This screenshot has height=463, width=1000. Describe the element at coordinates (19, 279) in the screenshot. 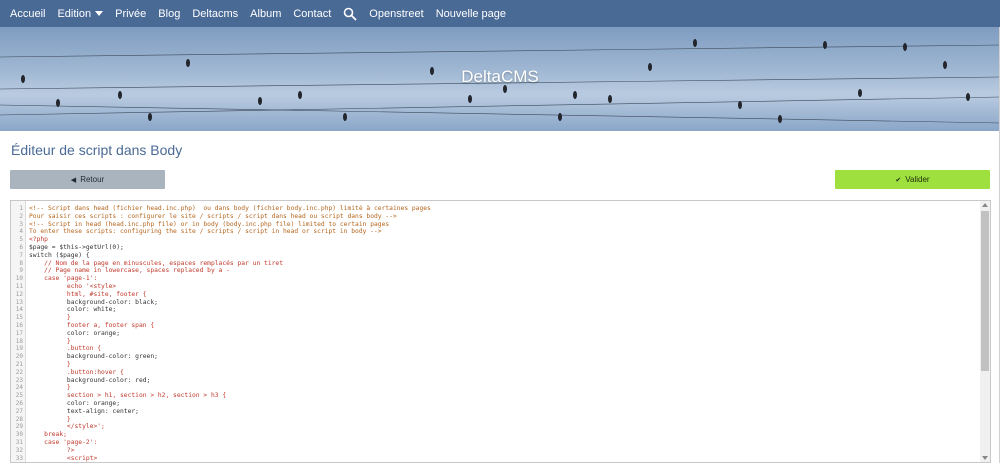

I see `line-number: 10` at that location.